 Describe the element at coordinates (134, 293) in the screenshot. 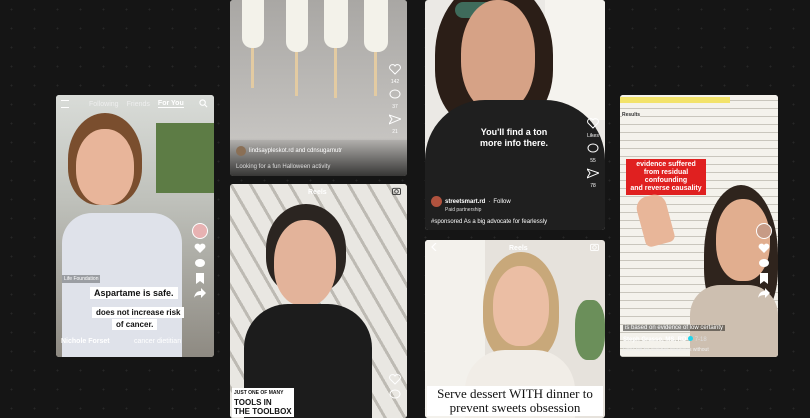

I see `caption-aspartame-safe: Aspartame is safe.` at that location.